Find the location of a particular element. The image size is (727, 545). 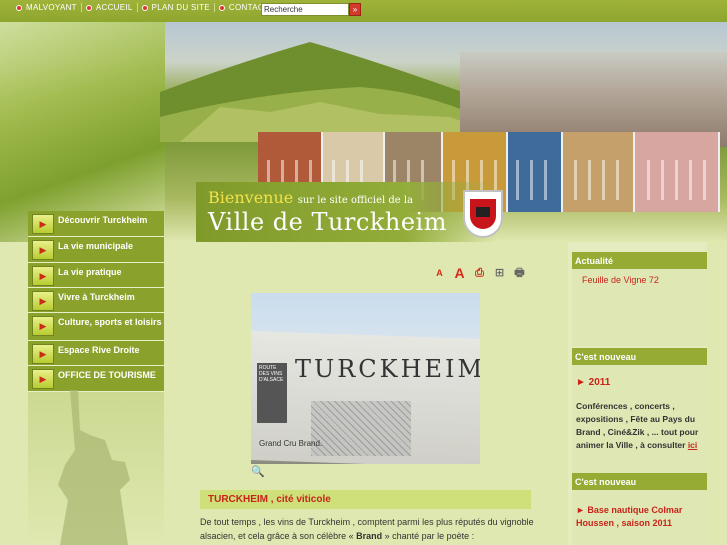

year-2011-link: ► 2011 is located at coordinates (639, 382).